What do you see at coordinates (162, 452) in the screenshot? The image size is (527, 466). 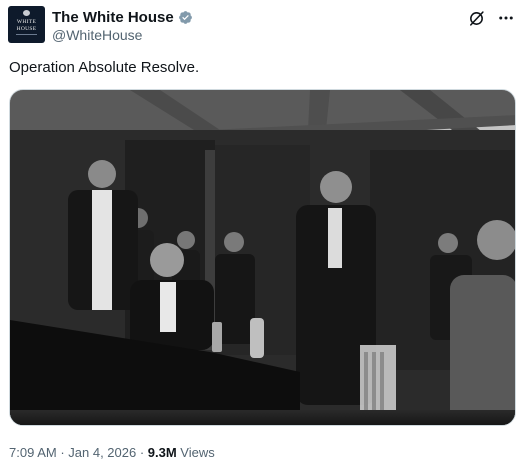 I see `views-count: 9.3M` at bounding box center [162, 452].